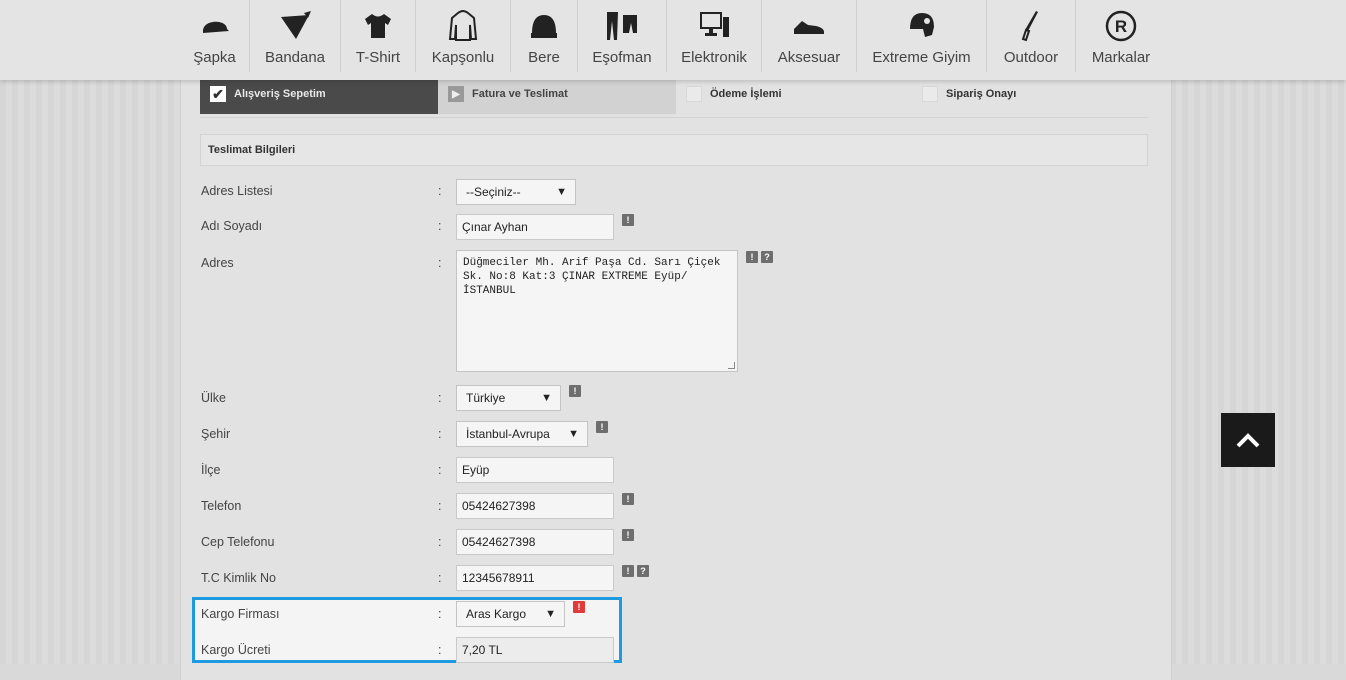 The height and width of the screenshot is (680, 1346). I want to click on required-alert-icon: !, so click(579, 607).